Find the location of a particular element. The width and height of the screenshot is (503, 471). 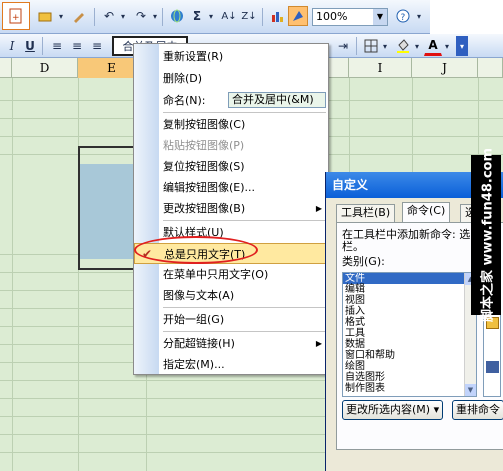

column-header-d: D is located at coordinates (45, 68).